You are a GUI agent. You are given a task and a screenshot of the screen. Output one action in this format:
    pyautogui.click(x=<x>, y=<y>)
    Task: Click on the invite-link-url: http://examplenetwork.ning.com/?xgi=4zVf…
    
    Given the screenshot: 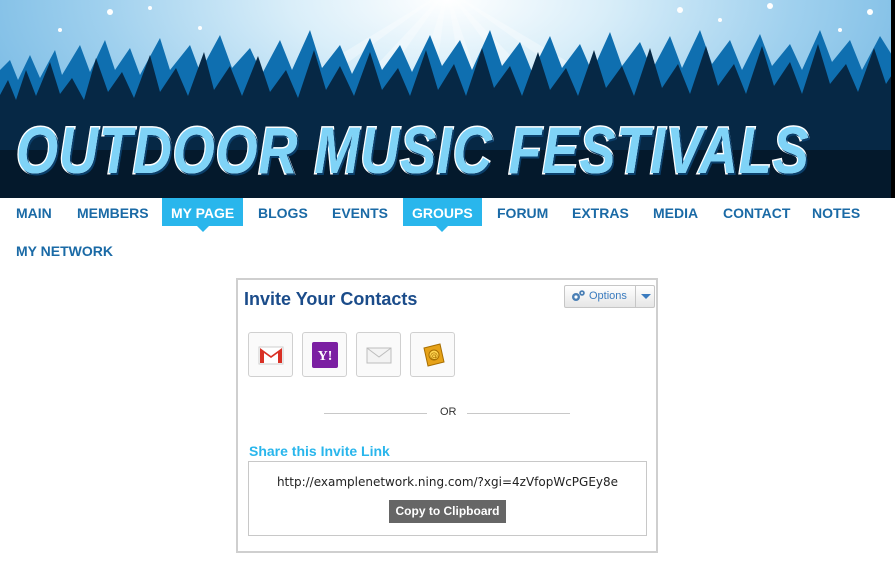 What is the action you would take?
    pyautogui.click(x=447, y=482)
    